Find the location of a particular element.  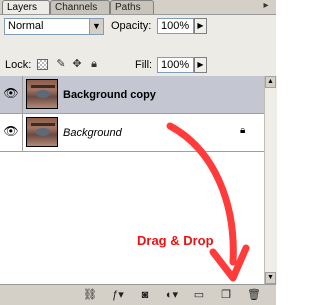

panel-menu-icon: ▸ is located at coordinates (266, 6).